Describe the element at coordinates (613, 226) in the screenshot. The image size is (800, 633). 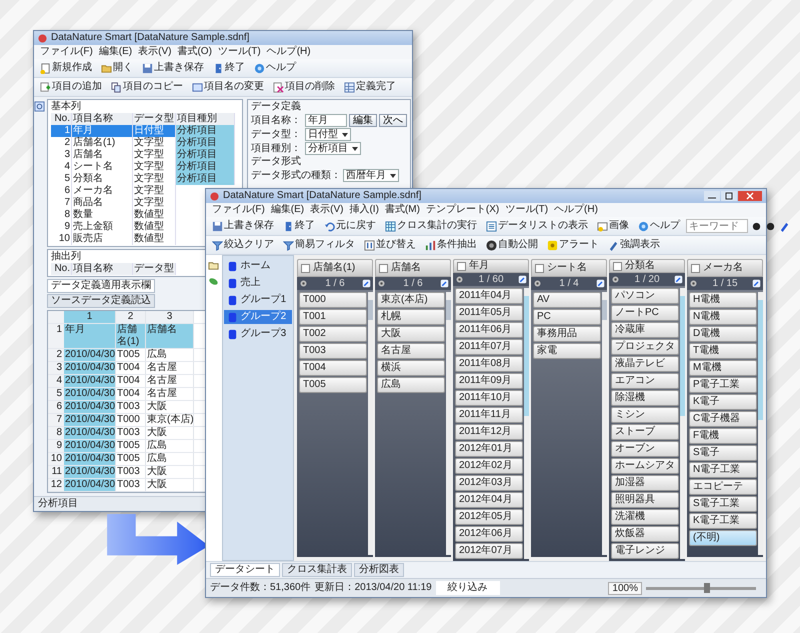
I see `toolbar-button: 画像` at that location.